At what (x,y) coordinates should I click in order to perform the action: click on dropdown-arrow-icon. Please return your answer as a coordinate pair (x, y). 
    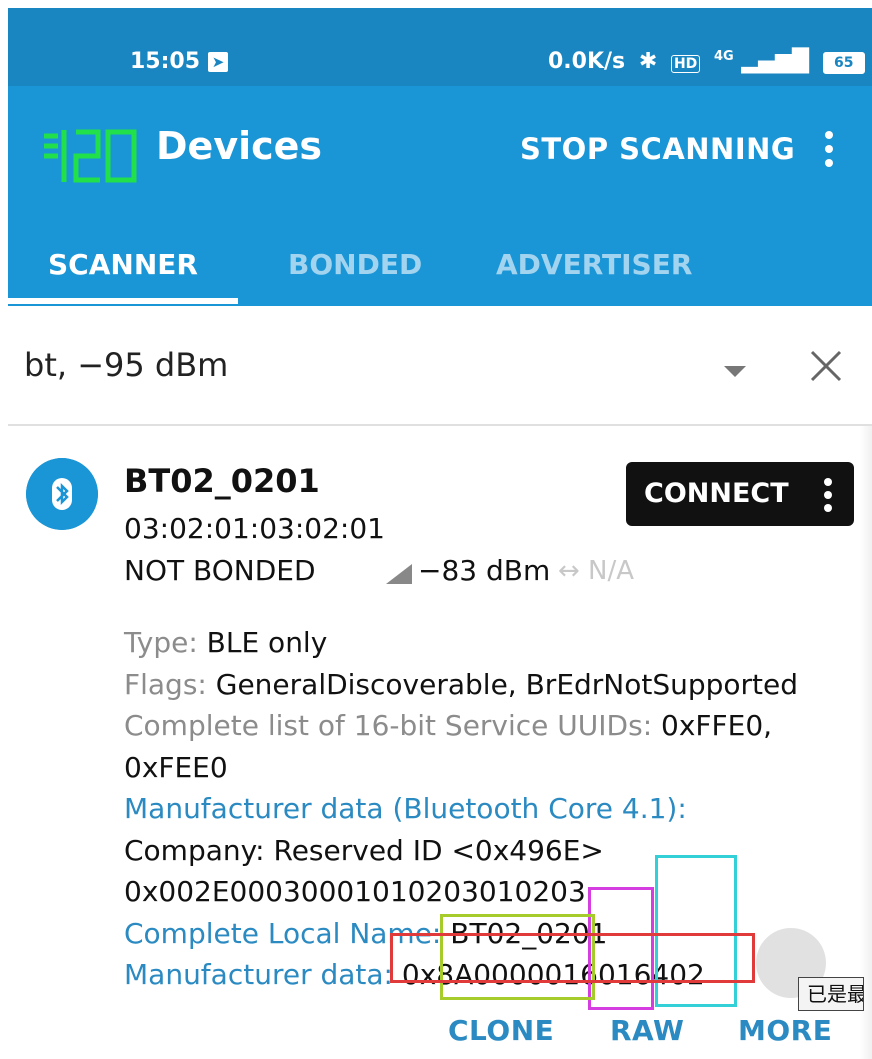
    Looking at the image, I should click on (735, 371).